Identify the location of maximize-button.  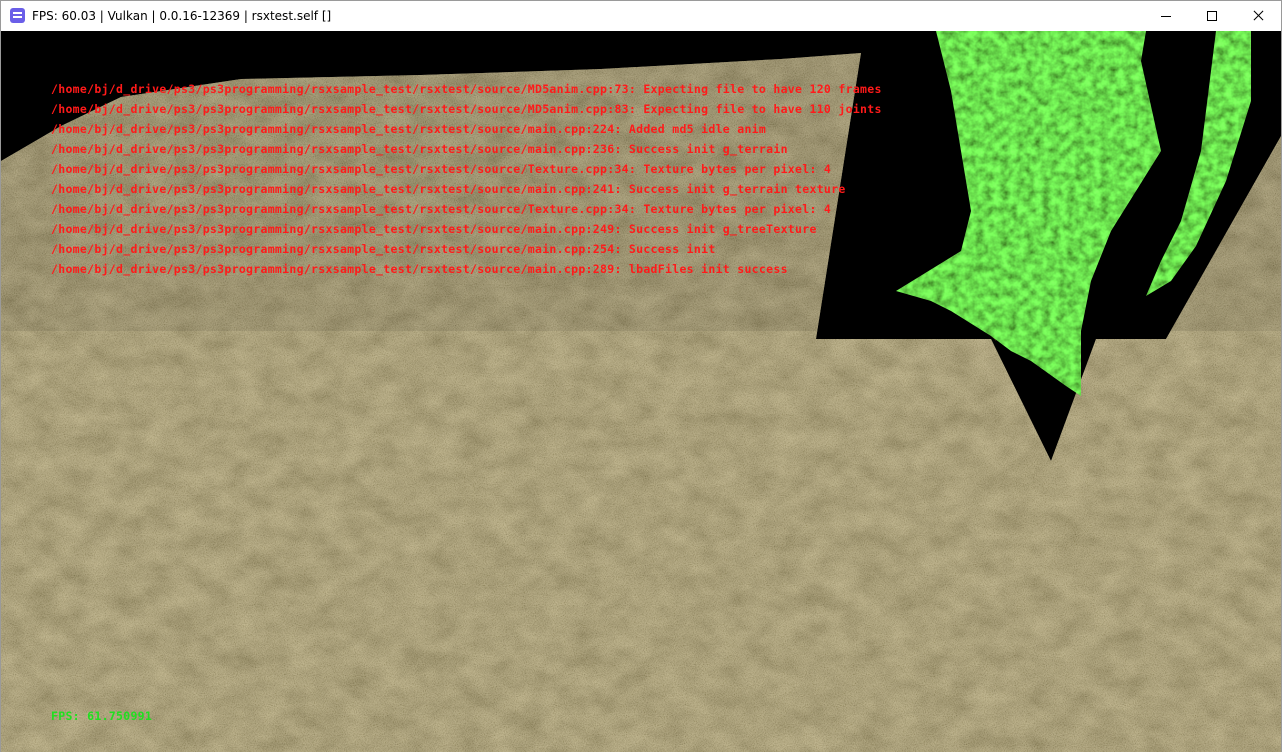
(1212, 16).